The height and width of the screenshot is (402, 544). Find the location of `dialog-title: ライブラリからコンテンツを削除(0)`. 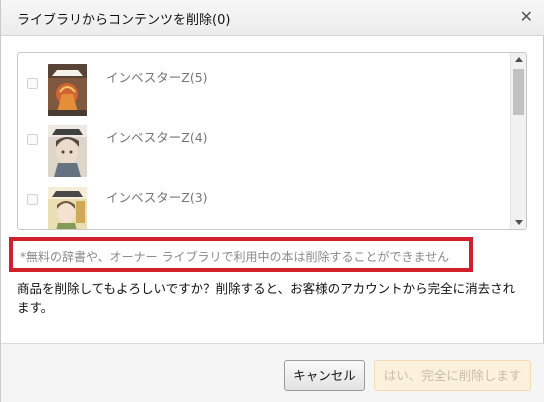

dialog-title: ライブラリからコンテンツを削除(0) is located at coordinates (124, 20).